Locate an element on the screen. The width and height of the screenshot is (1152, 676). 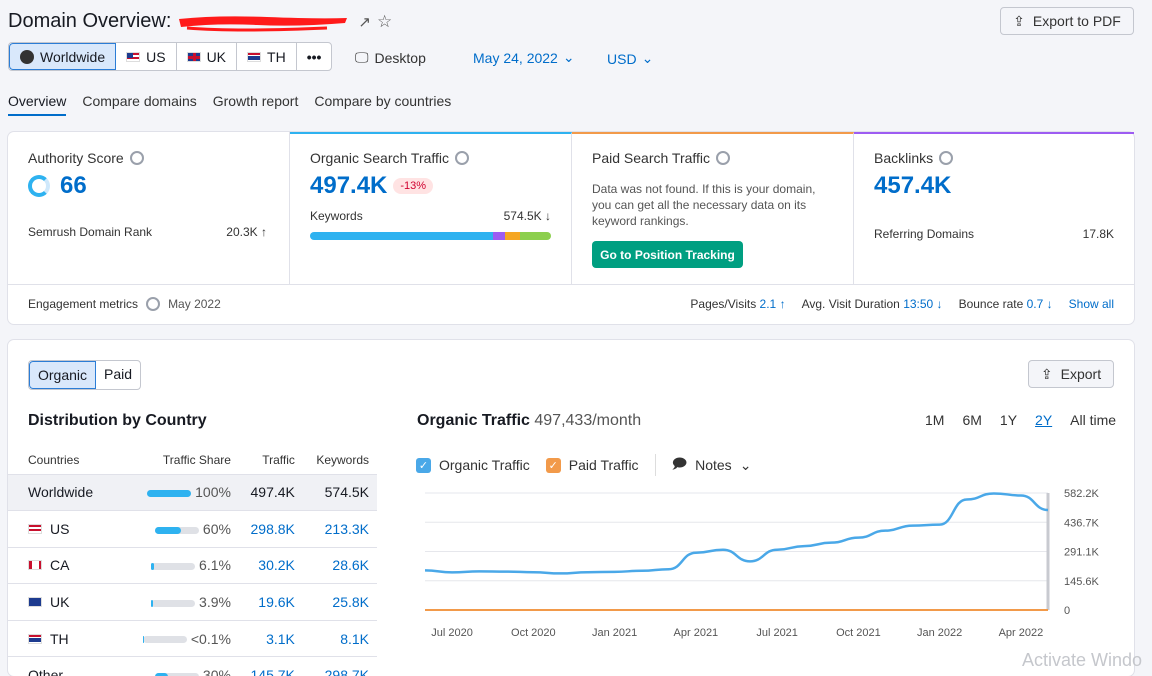
domain-rank-value: 20.3K ↑ is located at coordinates (246, 232).